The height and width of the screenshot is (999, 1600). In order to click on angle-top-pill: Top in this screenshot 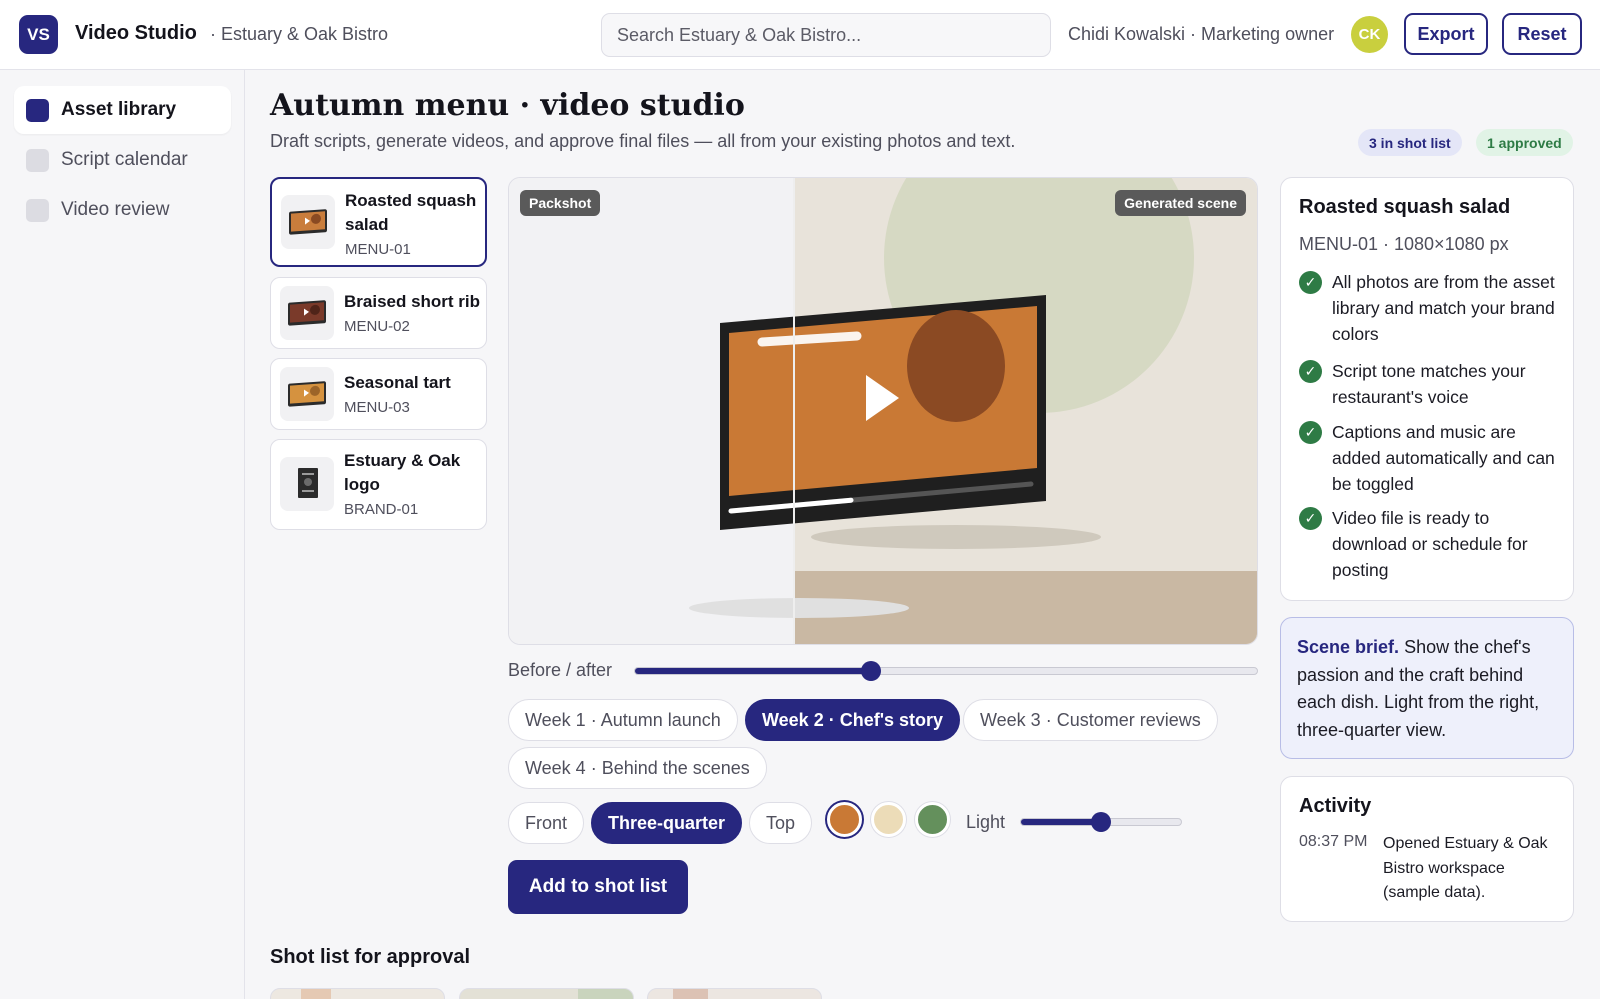, I will do `click(781, 823)`.